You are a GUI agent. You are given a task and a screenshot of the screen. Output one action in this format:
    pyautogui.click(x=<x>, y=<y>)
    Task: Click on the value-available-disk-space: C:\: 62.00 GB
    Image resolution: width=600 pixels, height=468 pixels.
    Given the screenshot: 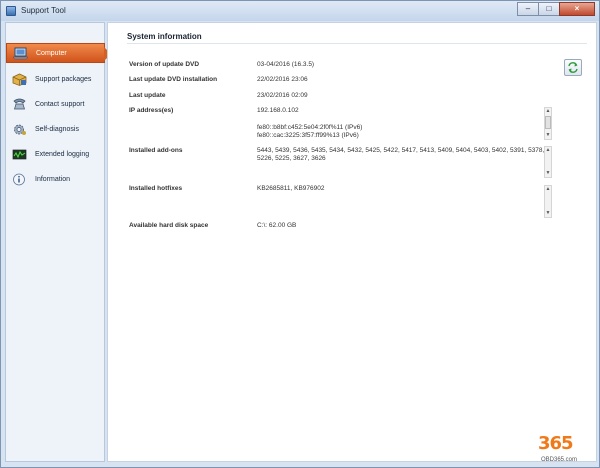 What is the action you would take?
    pyautogui.click(x=277, y=225)
    